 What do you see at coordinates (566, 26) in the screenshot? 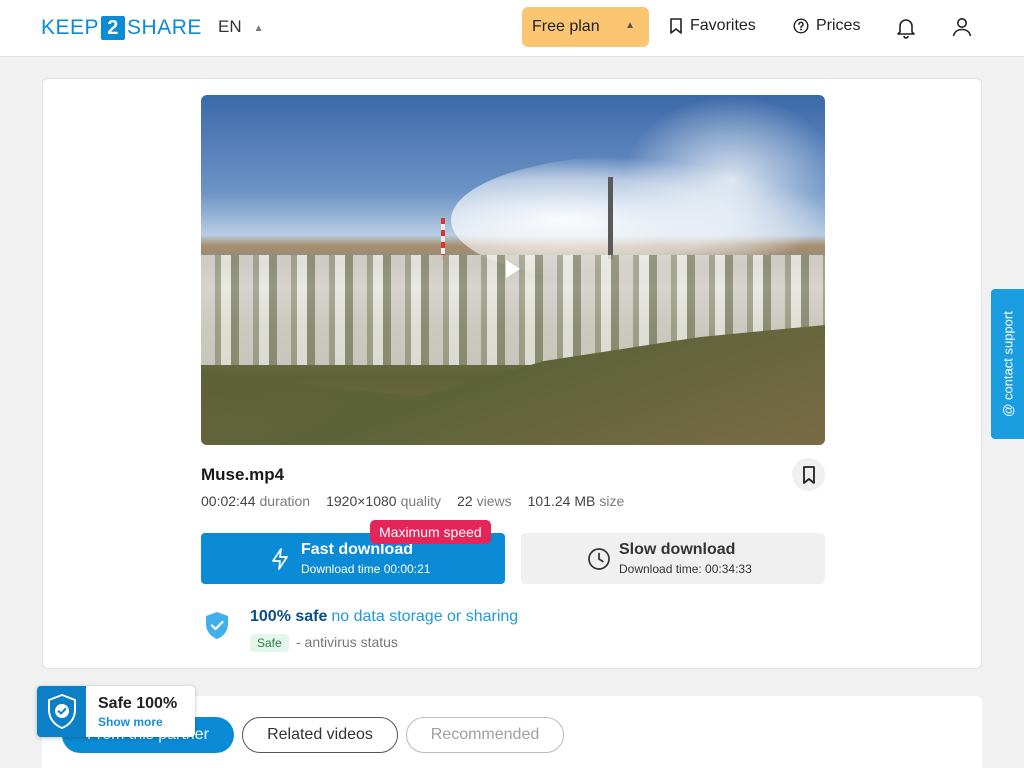
I see `plan-label: Free plan` at bounding box center [566, 26].